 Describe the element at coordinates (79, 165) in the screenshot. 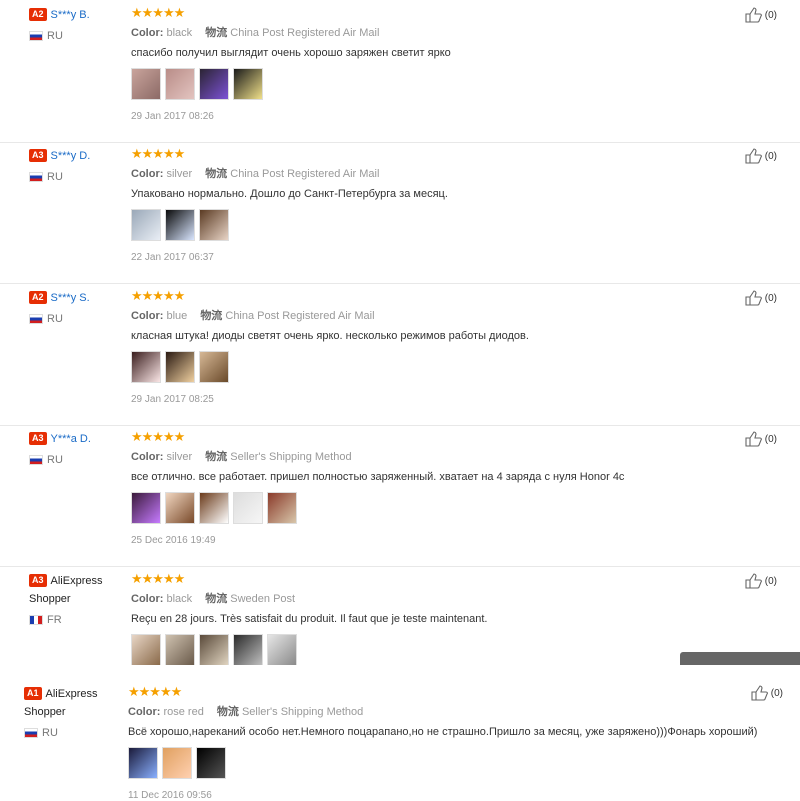

I see `reviewer-info: A3 S***y D. RU` at that location.